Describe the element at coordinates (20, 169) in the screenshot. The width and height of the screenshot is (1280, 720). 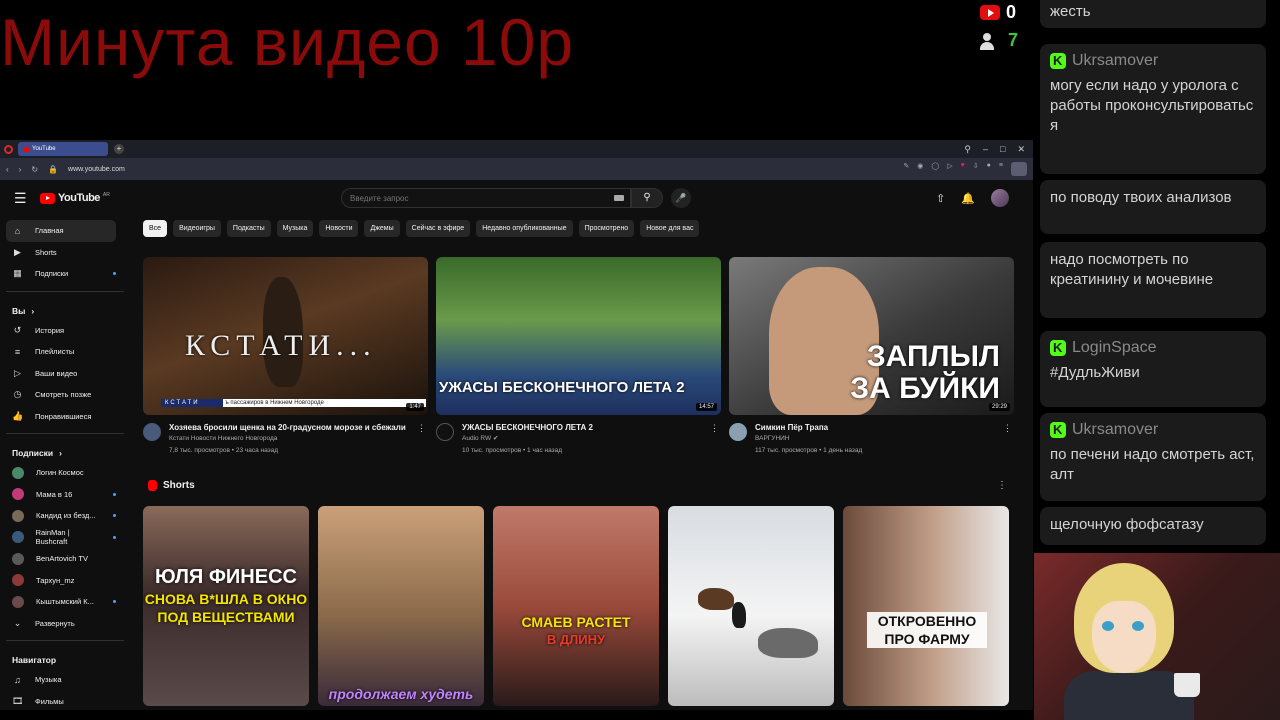
I see `forward-icon: ›` at that location.